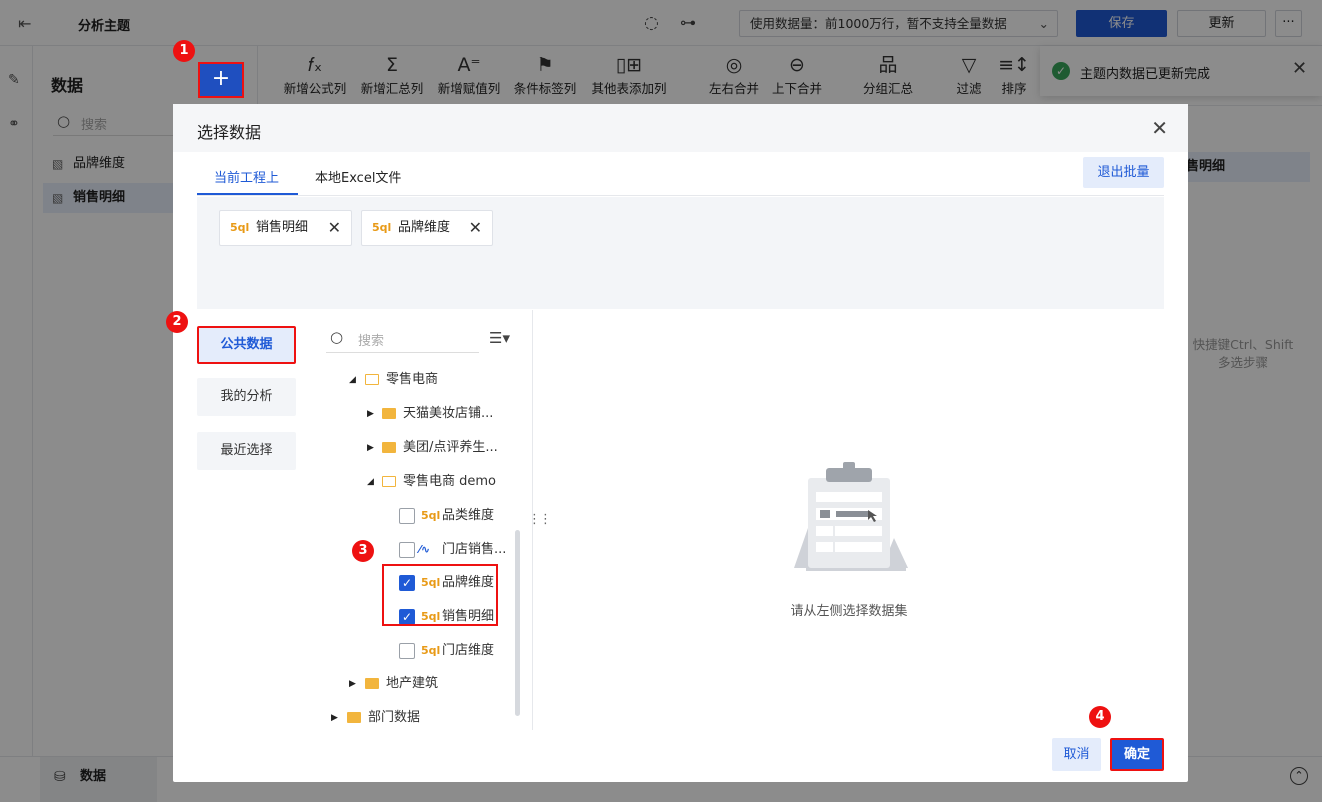 The width and height of the screenshot is (1322, 802). Describe the element at coordinates (680, 128) in the screenshot. I see `dialog-header: 选择数据 ✕` at that location.